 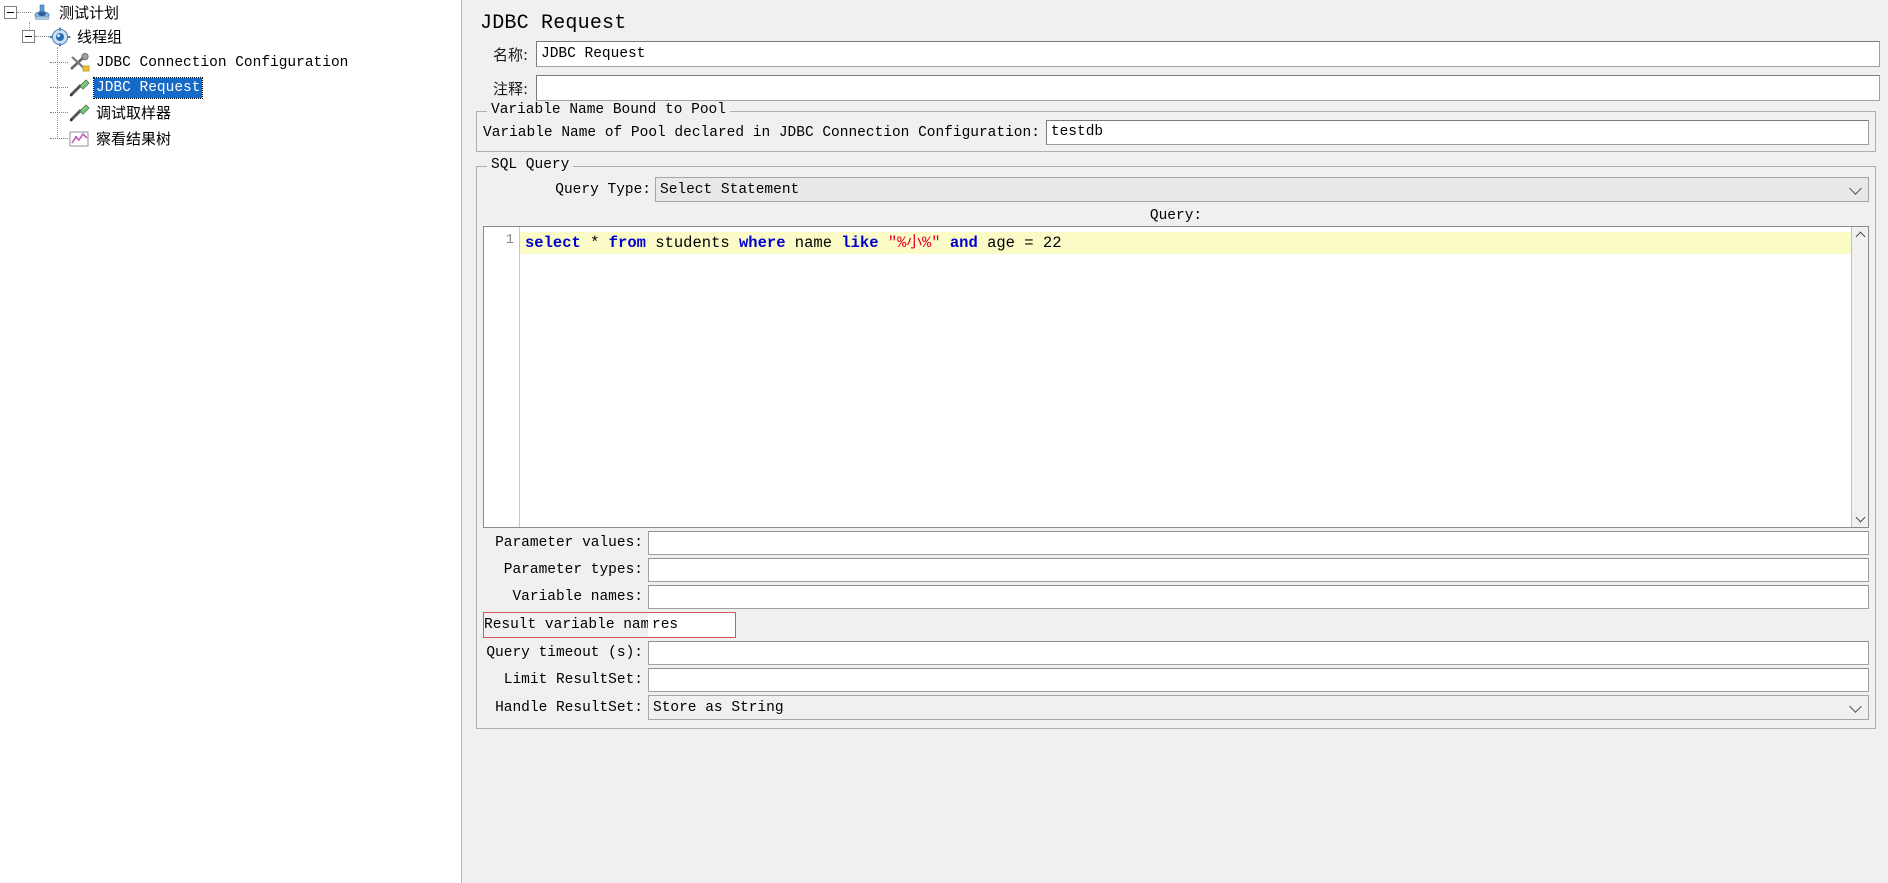 What do you see at coordinates (1208, 54) in the screenshot?
I see `name-input: JDBC Request` at bounding box center [1208, 54].